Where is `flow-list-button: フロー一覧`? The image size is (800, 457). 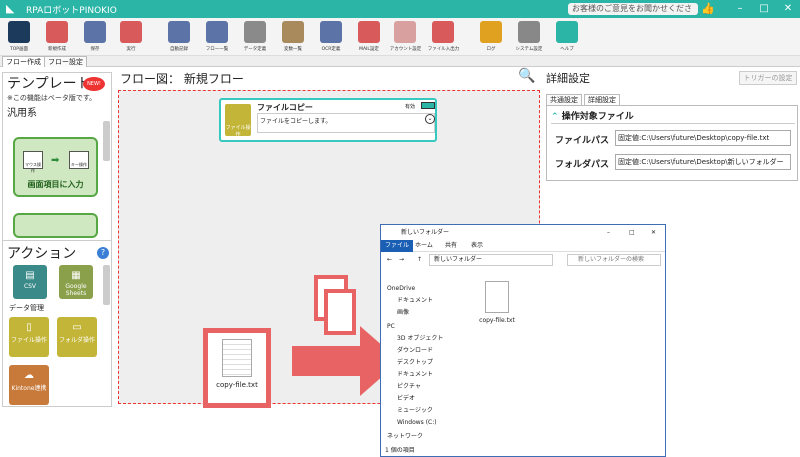 flow-list-button: フロー一覧 is located at coordinates (217, 36).